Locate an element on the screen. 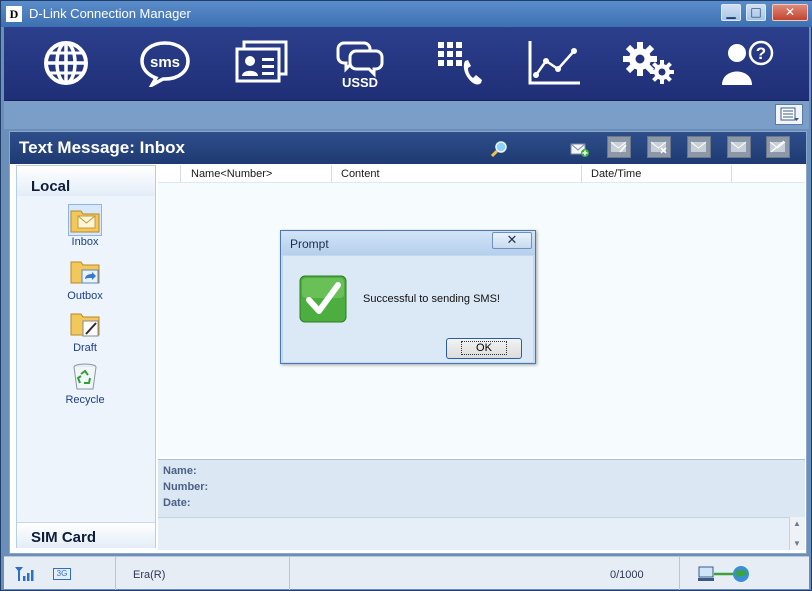  title-bar: D D-Link Connection Manager ▁ □ ✕ is located at coordinates (406, 14).